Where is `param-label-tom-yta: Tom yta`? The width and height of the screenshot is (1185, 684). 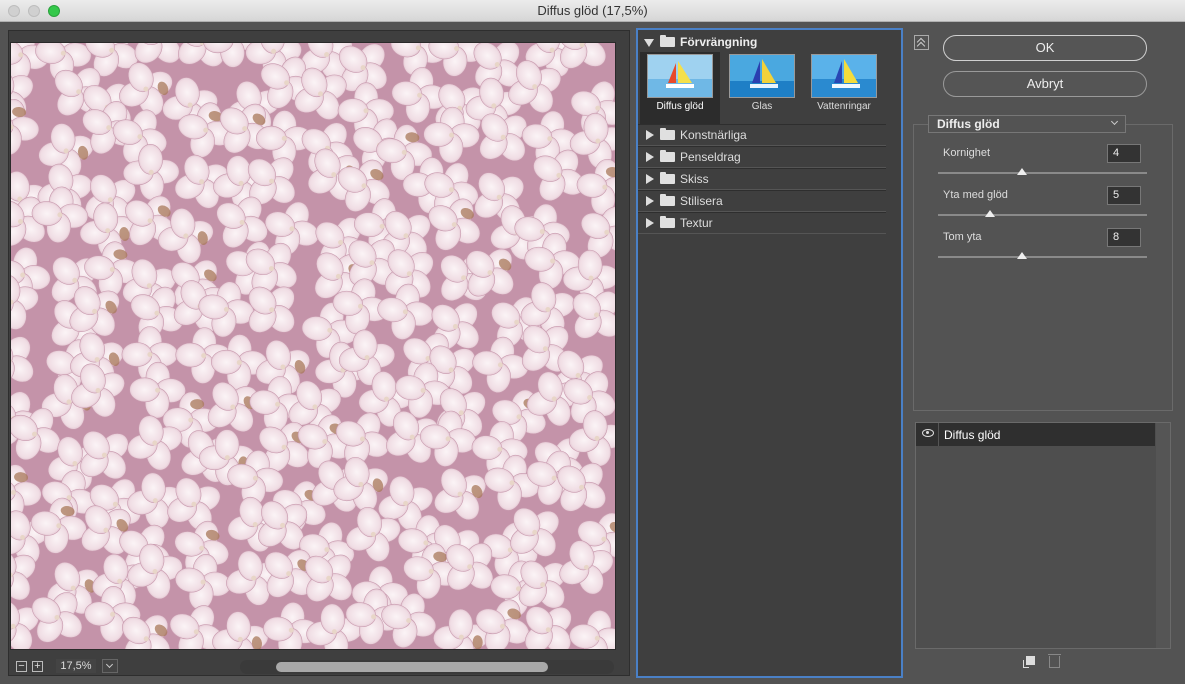 param-label-tom-yta: Tom yta is located at coordinates (962, 237).